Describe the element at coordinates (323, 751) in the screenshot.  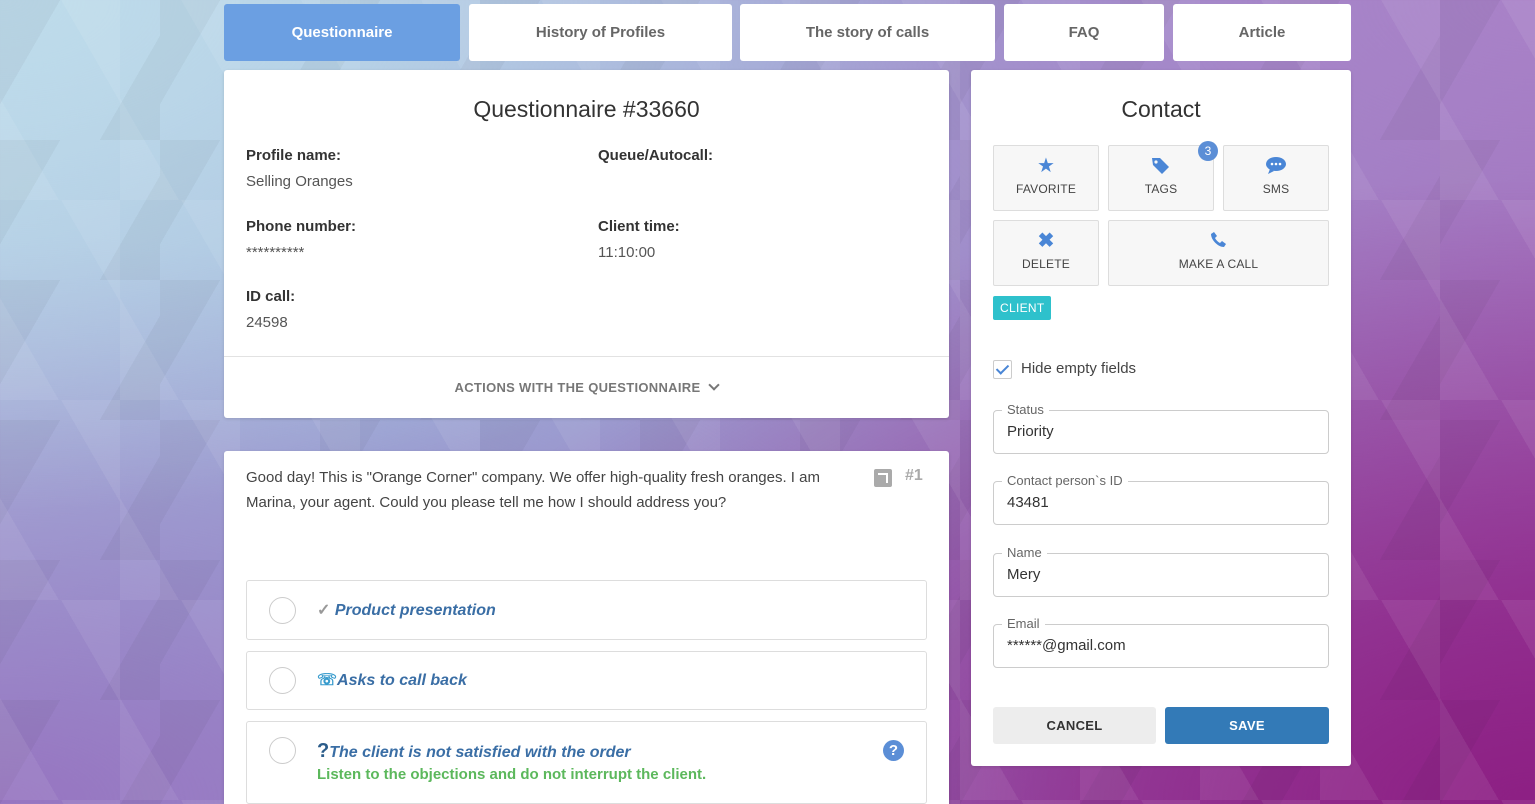
I see `question-mark-icon: ?` at that location.